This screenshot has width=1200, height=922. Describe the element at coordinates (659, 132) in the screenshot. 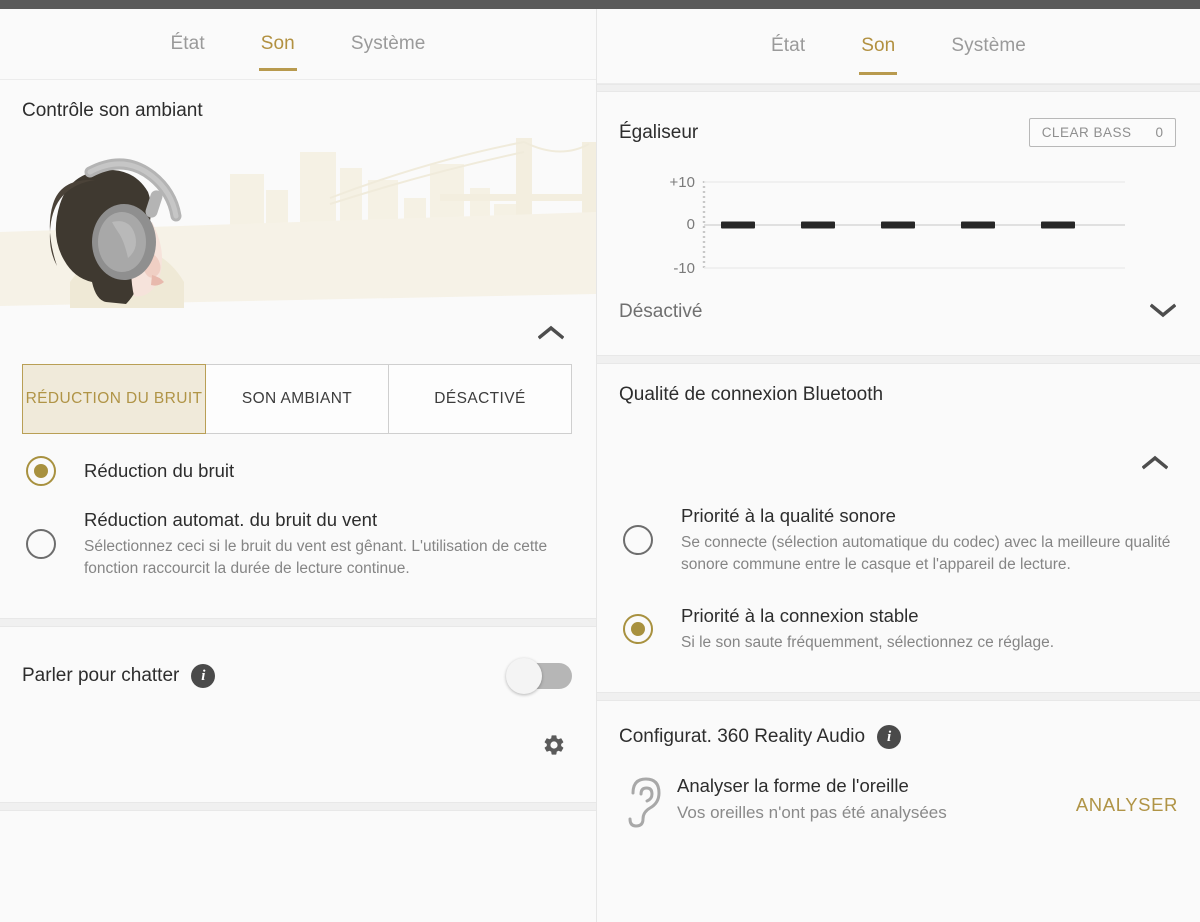

I see `equalizer-title: Égaliseur` at that location.